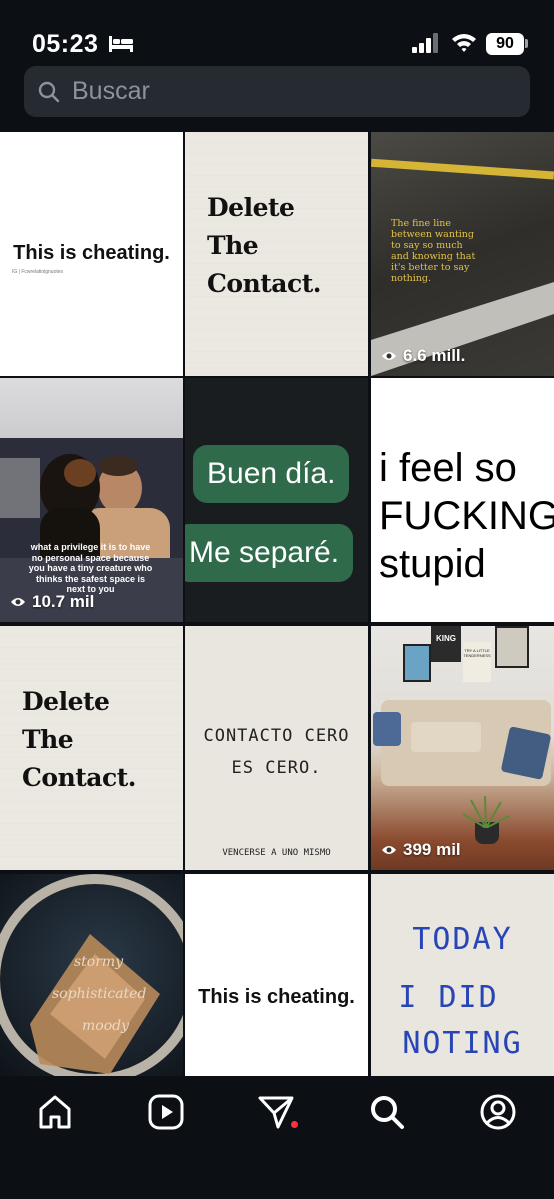 Image resolution: width=554 pixels, height=1199 pixels. What do you see at coordinates (276, 975) in the screenshot?
I see `grid-tile: This is cheating.` at bounding box center [276, 975].